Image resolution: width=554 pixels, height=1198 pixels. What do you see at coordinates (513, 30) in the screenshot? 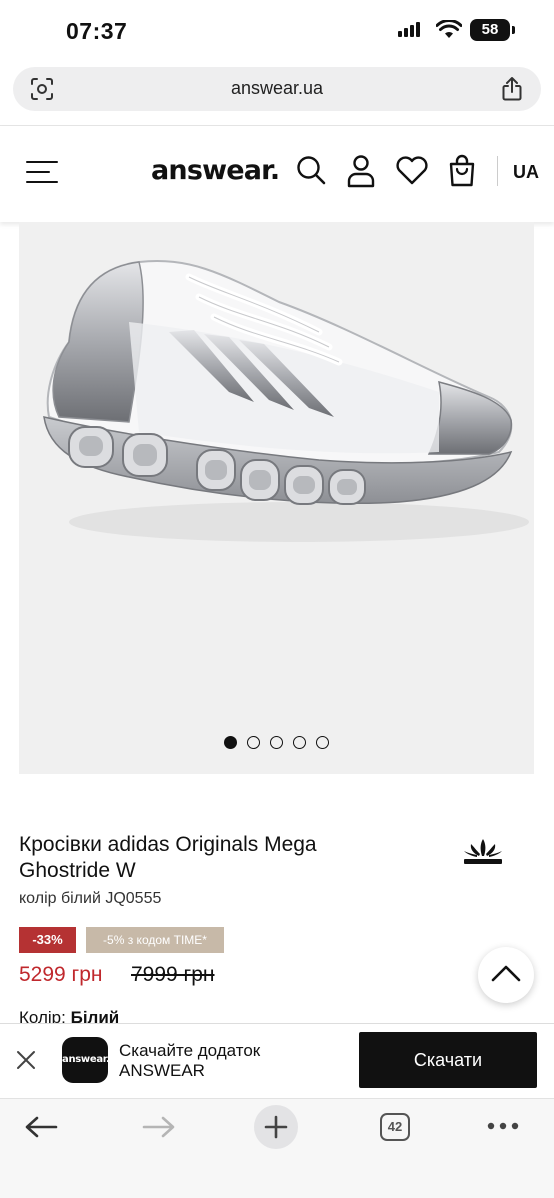
I see `battery-tip` at bounding box center [513, 30].